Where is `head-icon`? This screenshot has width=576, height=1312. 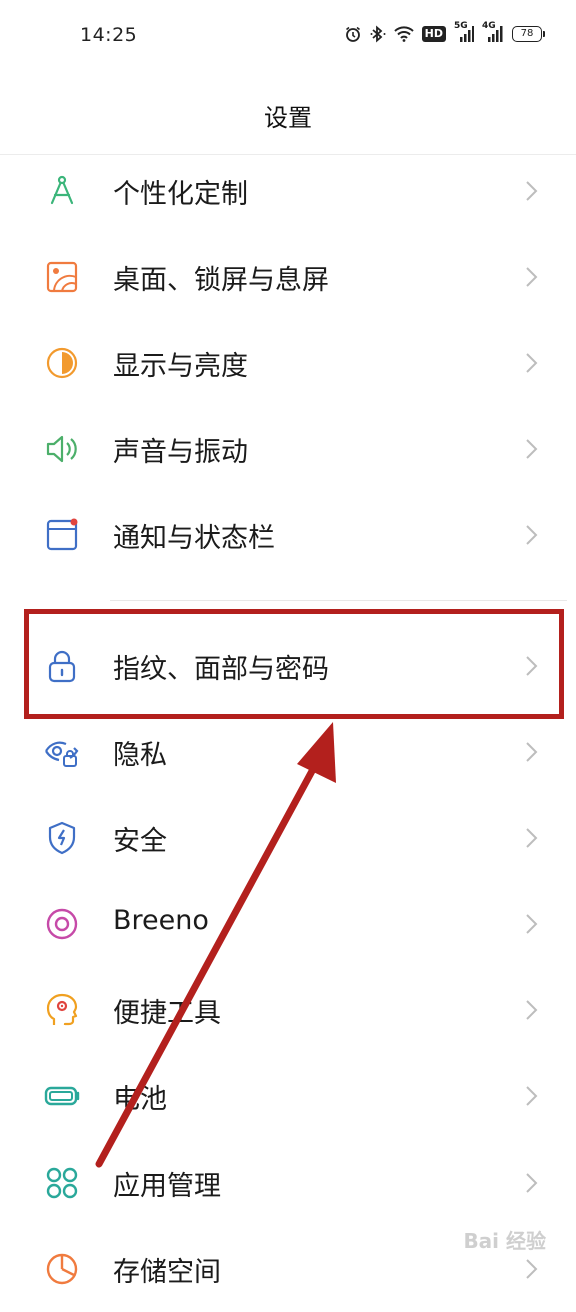
head-icon is located at coordinates (62, 1010).